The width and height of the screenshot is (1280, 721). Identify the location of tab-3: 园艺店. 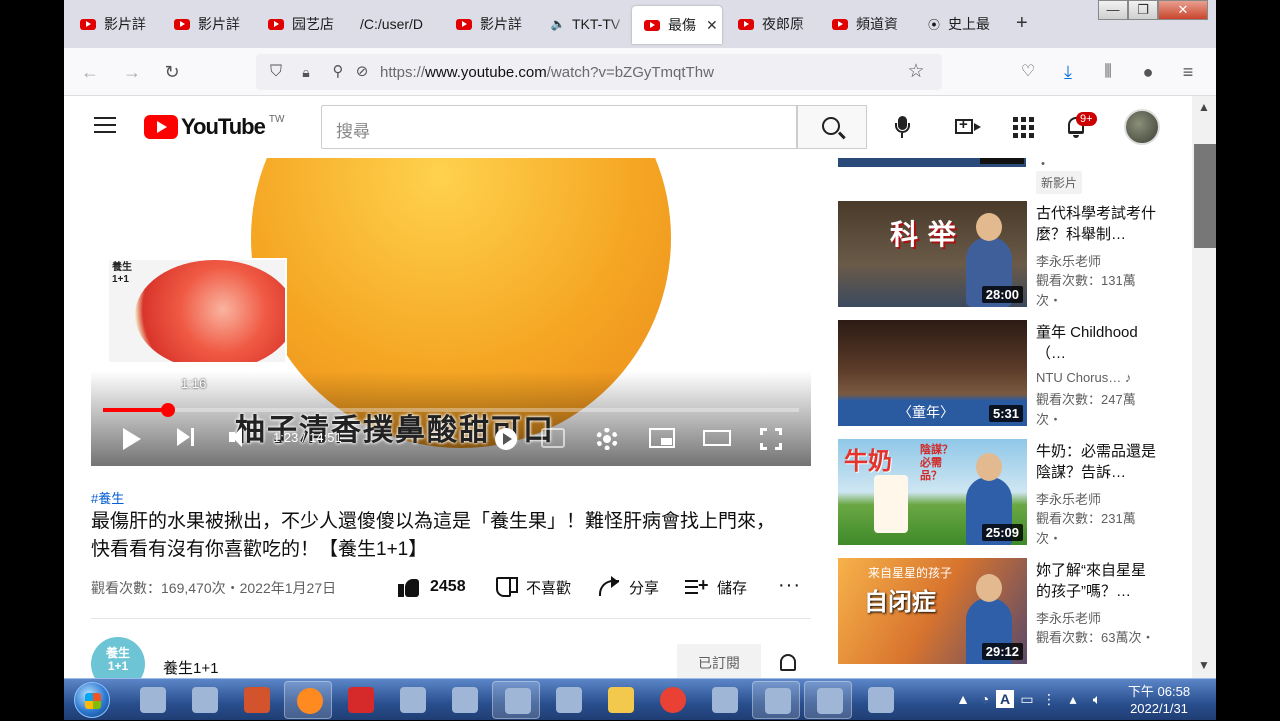
(301, 24).